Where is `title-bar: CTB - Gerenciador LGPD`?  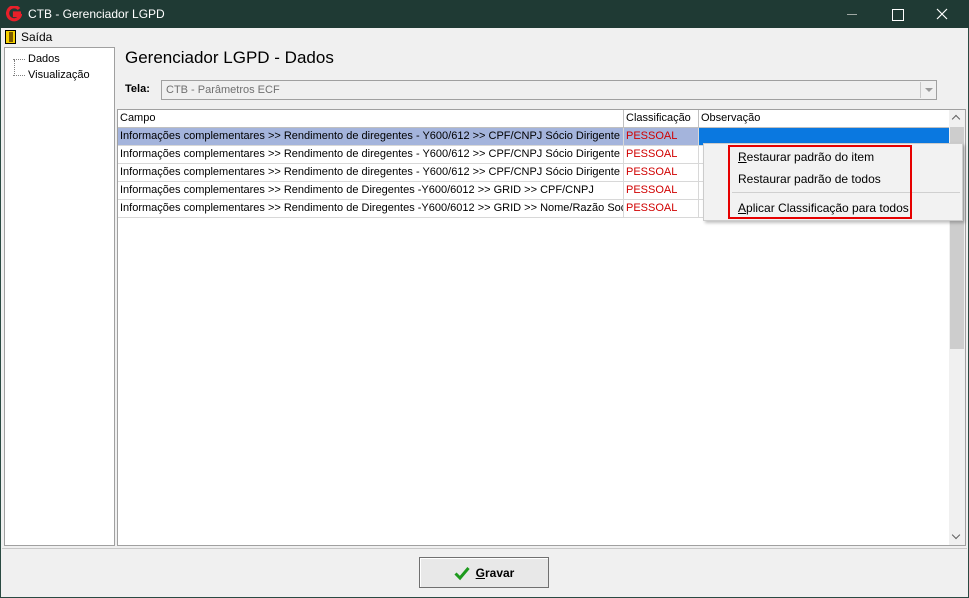
title-bar: CTB - Gerenciador LGPD is located at coordinates (484, 14).